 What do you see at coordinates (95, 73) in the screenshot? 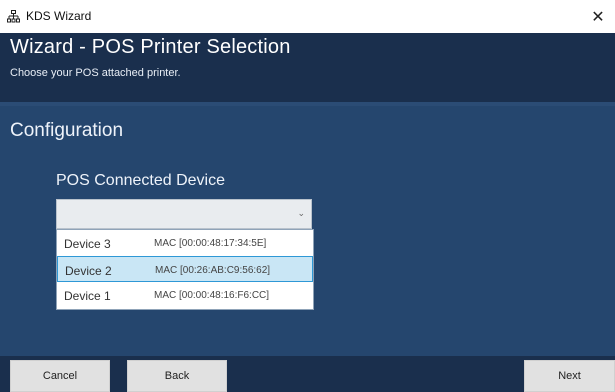
I see `page-subtitle: Choose your POS attached printer.` at bounding box center [95, 73].